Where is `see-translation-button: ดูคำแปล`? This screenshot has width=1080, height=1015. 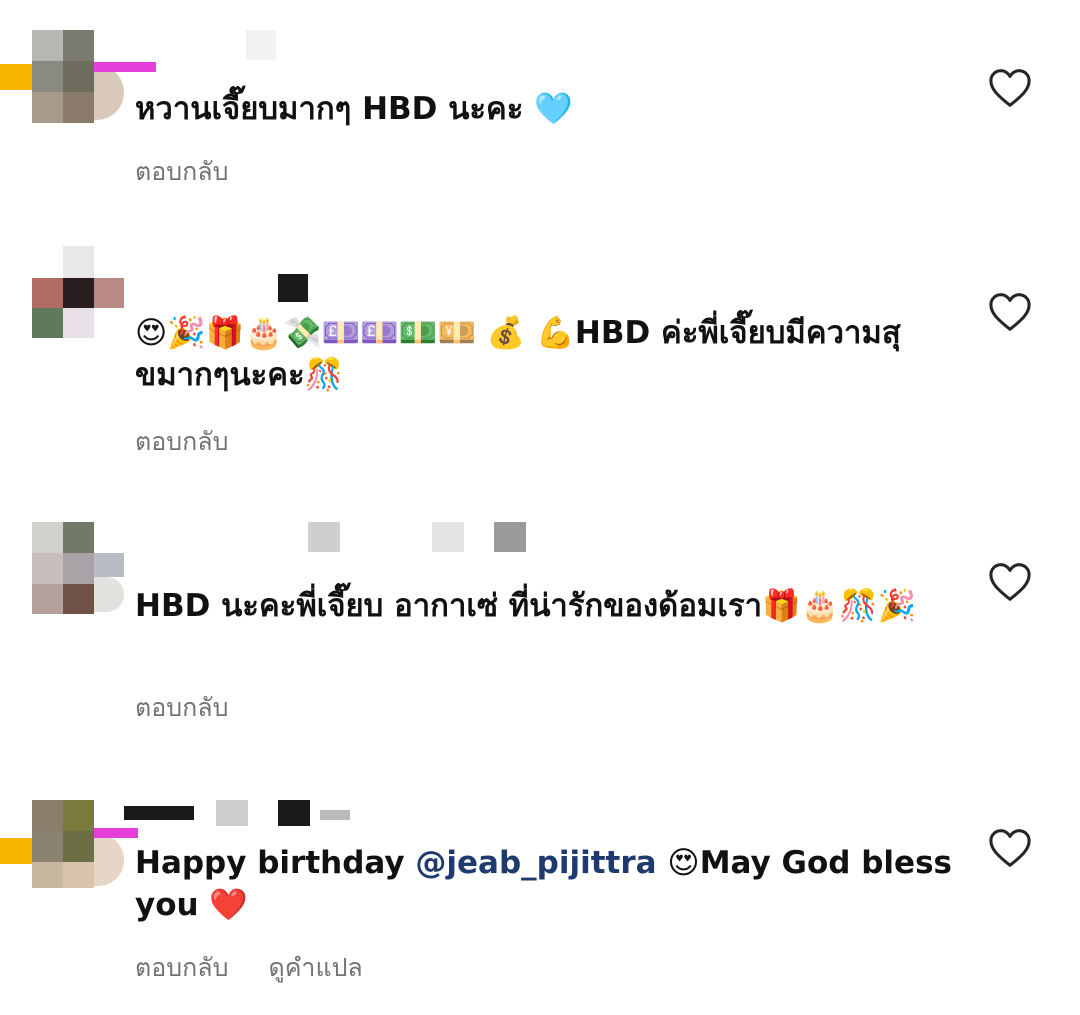 see-translation-button: ดูคำแปล is located at coordinates (315, 968).